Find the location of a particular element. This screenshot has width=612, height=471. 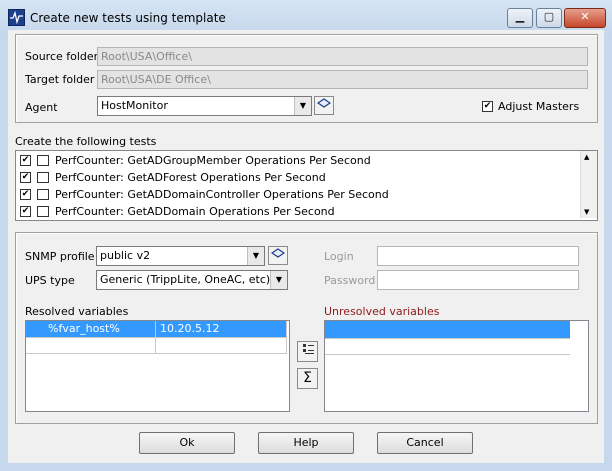

close-icon: ✕ is located at coordinates (585, 16).